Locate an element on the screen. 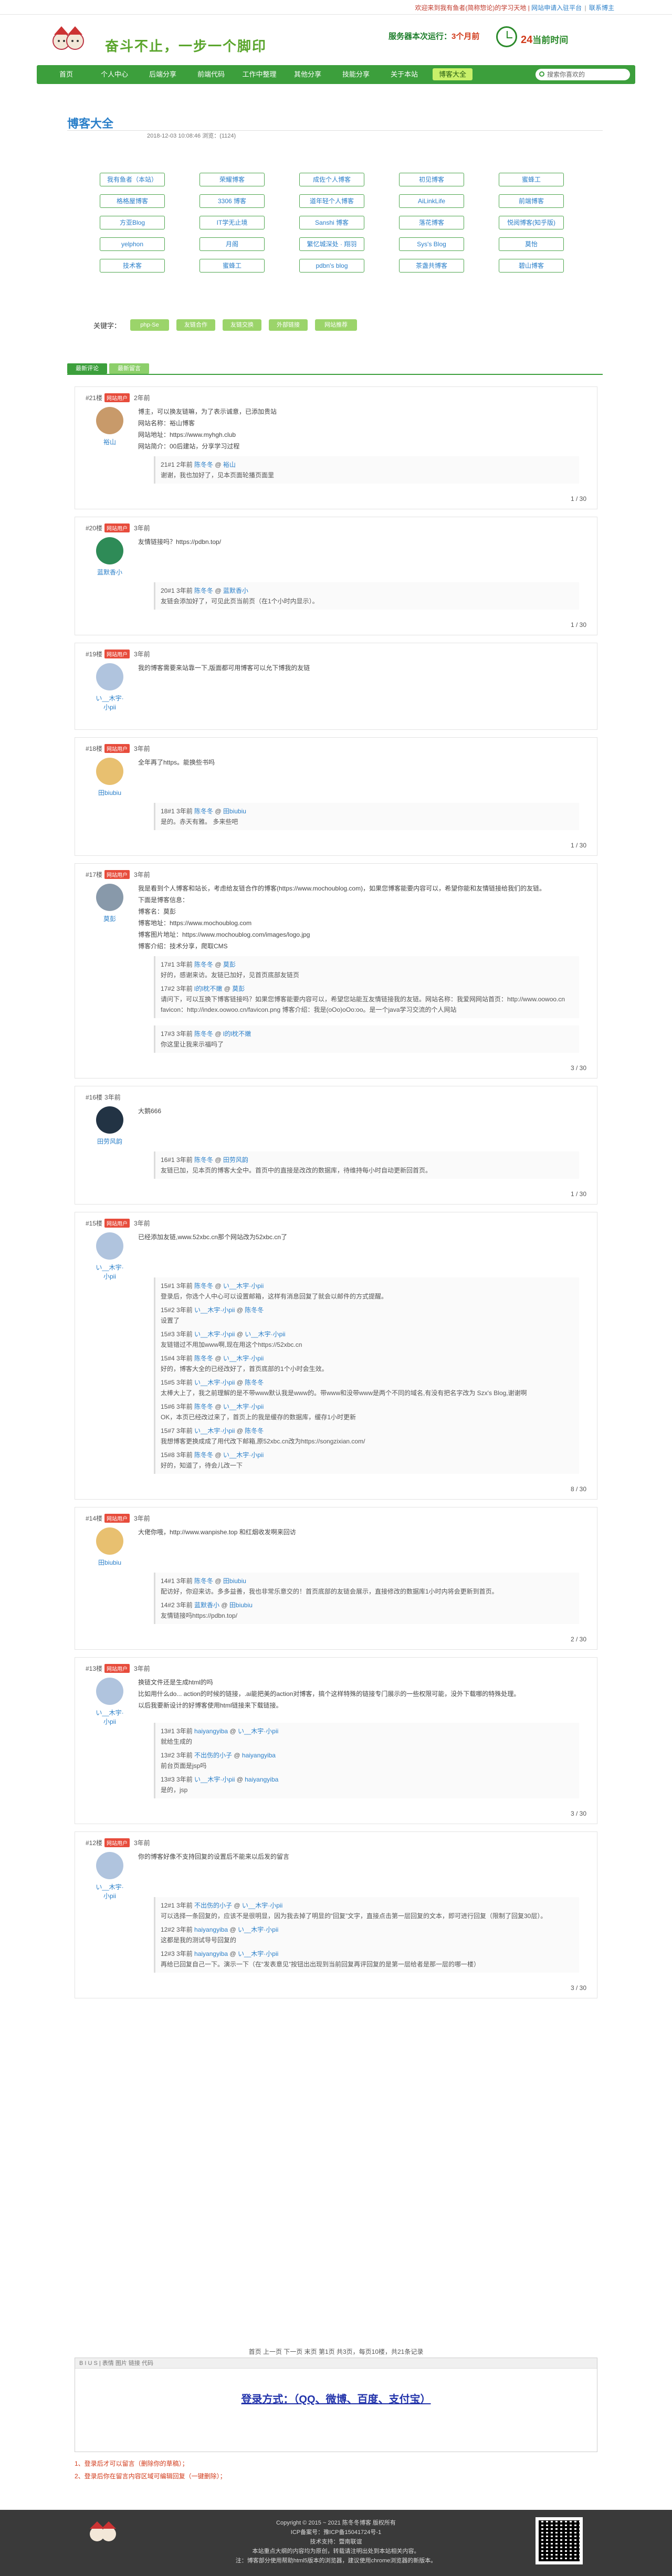  comment-username: 裕山 is located at coordinates (109, 441).